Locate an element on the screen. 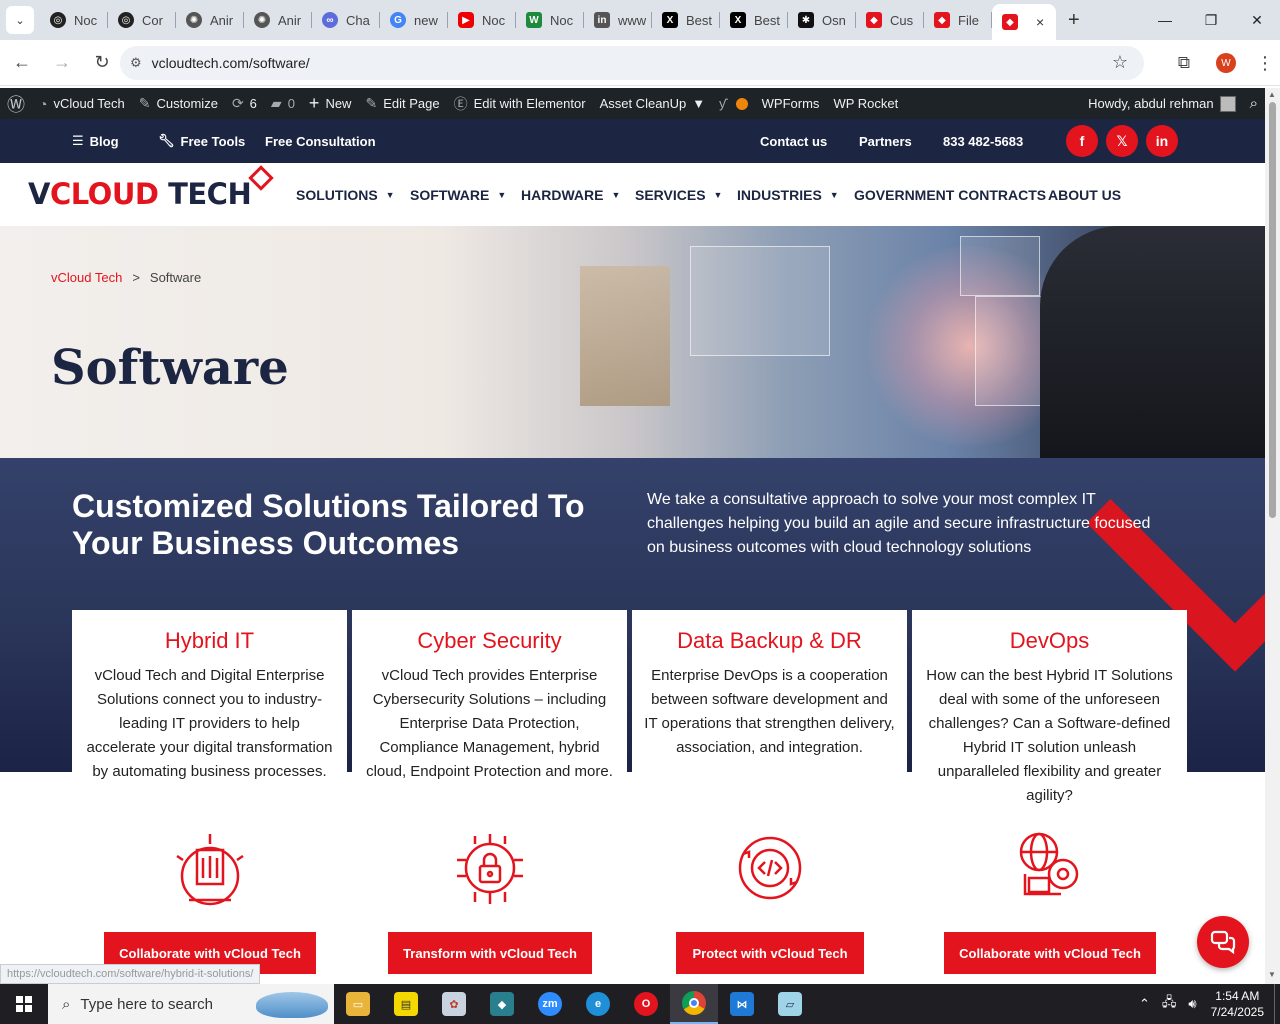 The image size is (1280, 1024). hero-warehouse-image is located at coordinates (625, 336).